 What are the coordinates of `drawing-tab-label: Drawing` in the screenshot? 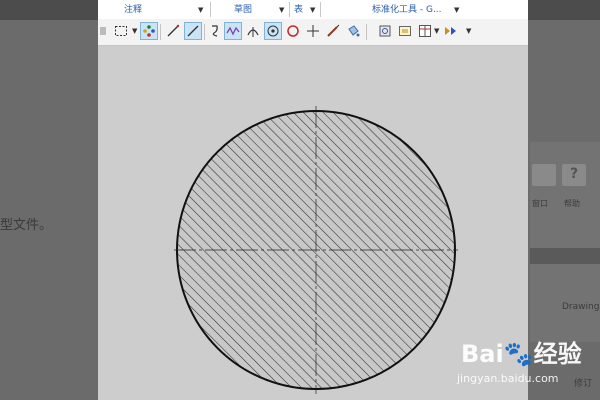 It's located at (581, 307).